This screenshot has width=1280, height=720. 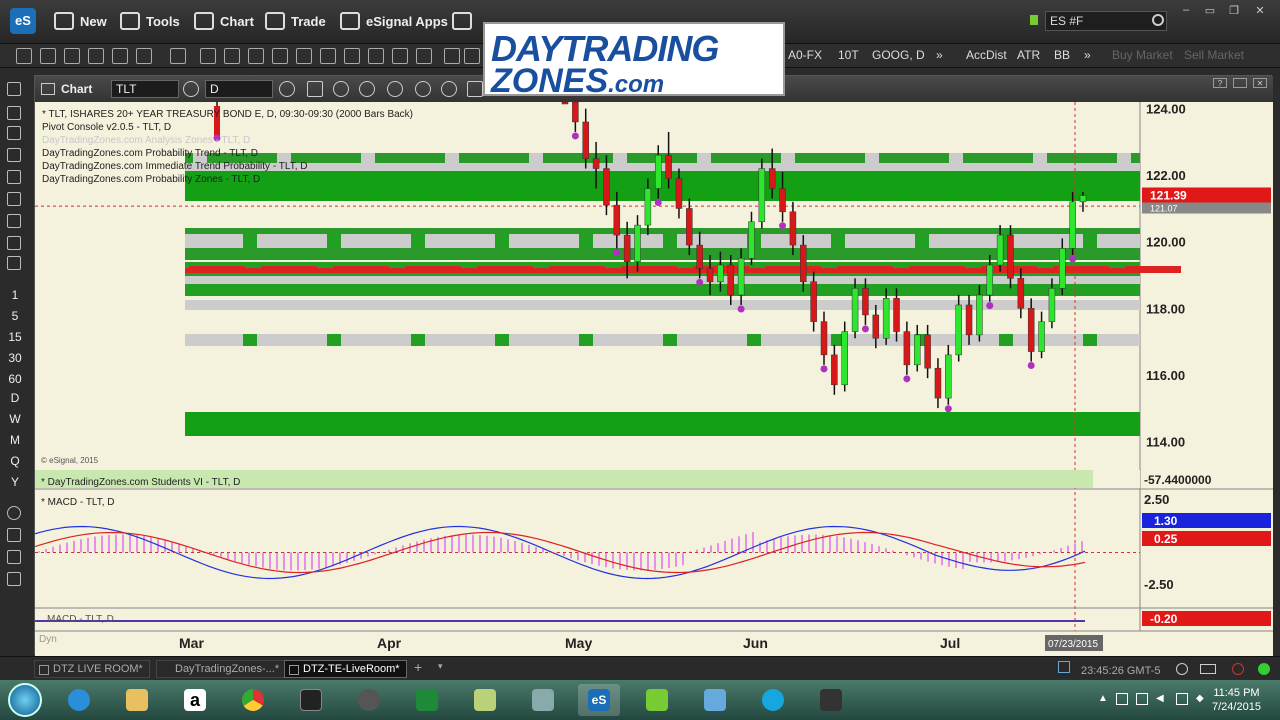 What do you see at coordinates (295, 21) in the screenshot?
I see `menu-trade: Trade` at bounding box center [295, 21].